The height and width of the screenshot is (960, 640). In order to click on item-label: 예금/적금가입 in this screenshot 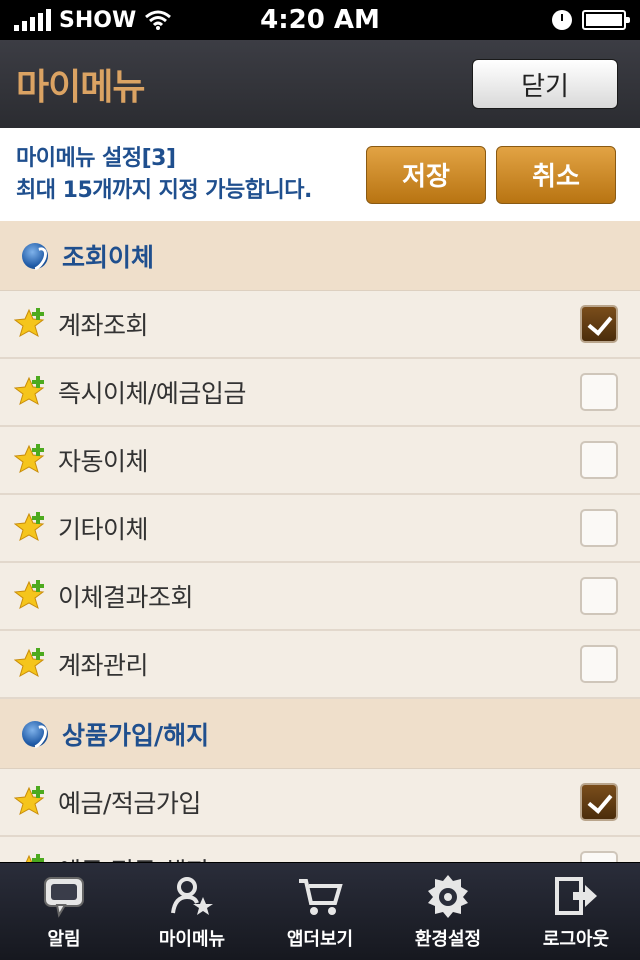, I will do `click(129, 803)`.